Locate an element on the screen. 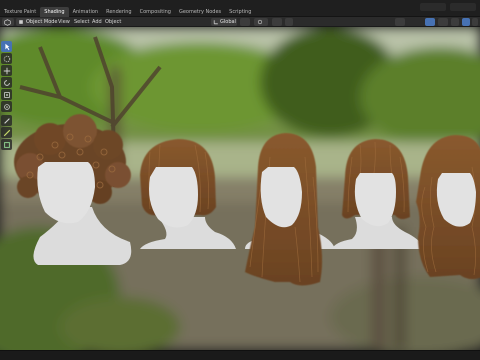 The image size is (480, 360). menu-add: Add is located at coordinates (97, 22).